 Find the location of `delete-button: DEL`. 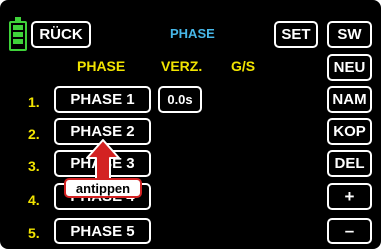

delete-button: DEL is located at coordinates (349, 163).